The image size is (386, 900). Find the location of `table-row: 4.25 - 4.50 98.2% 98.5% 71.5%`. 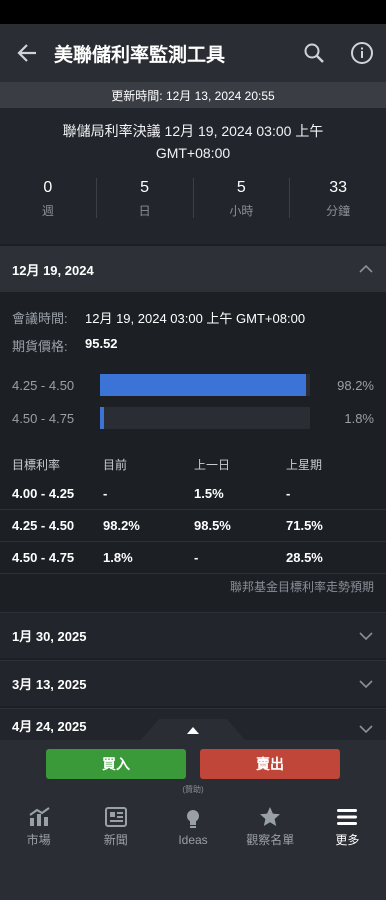

table-row: 4.25 - 4.50 98.2% 98.5% 71.5% is located at coordinates (193, 526).